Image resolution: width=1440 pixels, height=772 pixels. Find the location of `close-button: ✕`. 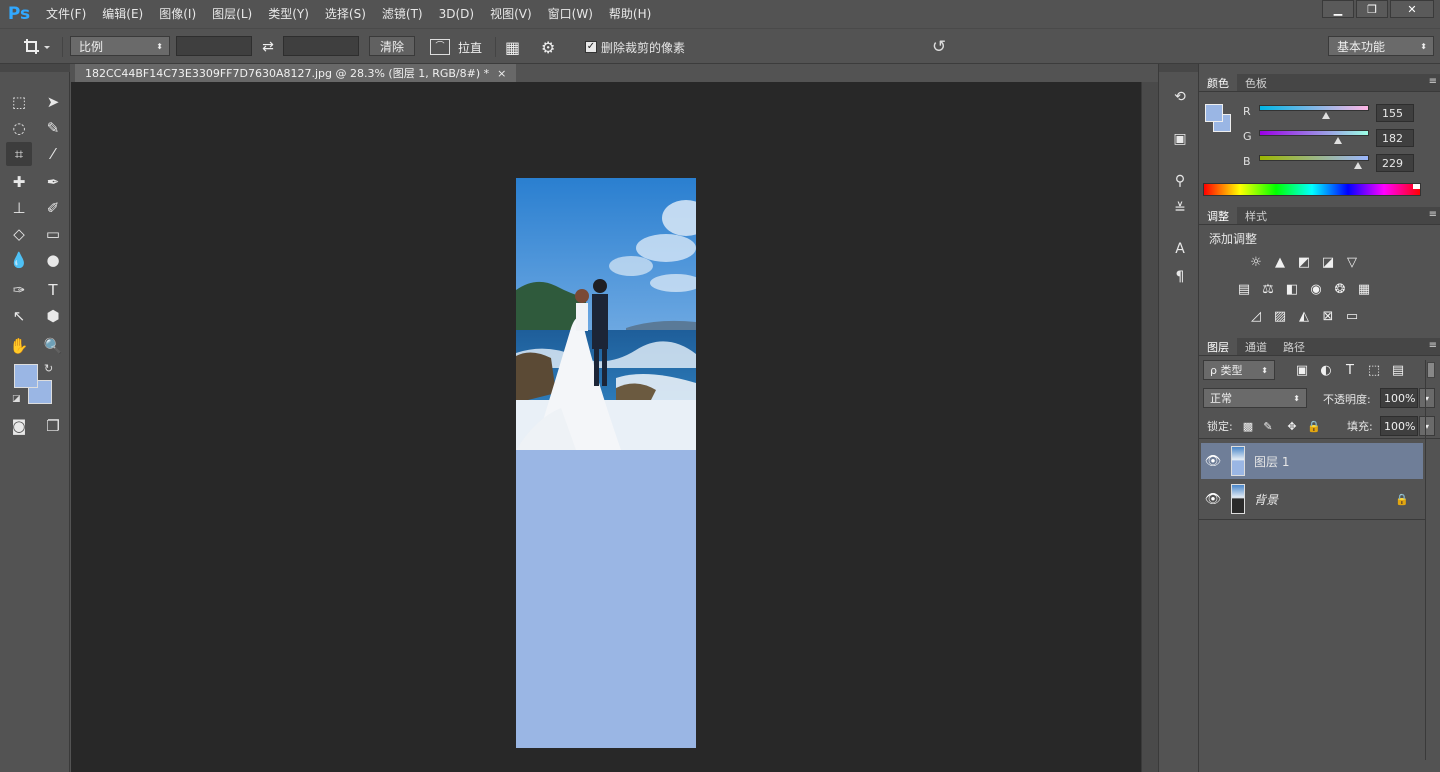

close-button: ✕ is located at coordinates (1412, 9).